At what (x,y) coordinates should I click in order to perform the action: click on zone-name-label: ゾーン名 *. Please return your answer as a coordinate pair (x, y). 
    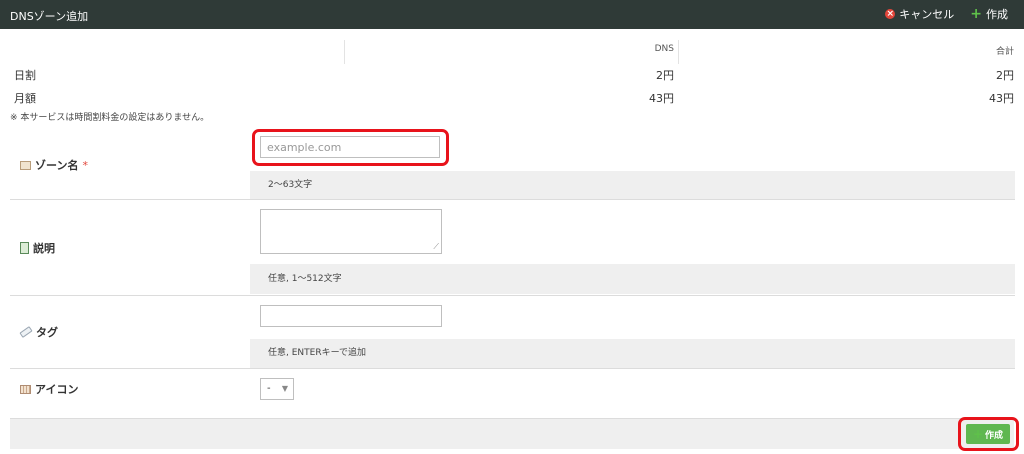
    Looking at the image, I should click on (54, 165).